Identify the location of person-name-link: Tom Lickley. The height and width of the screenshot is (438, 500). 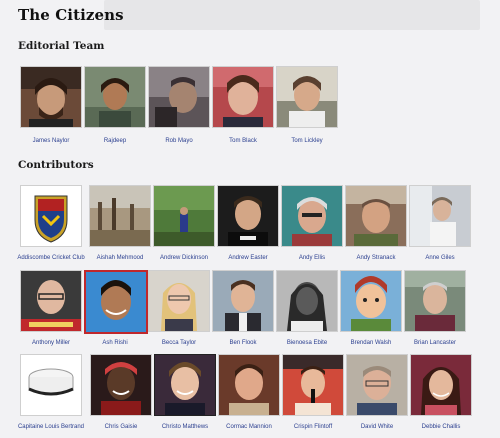
(307, 141).